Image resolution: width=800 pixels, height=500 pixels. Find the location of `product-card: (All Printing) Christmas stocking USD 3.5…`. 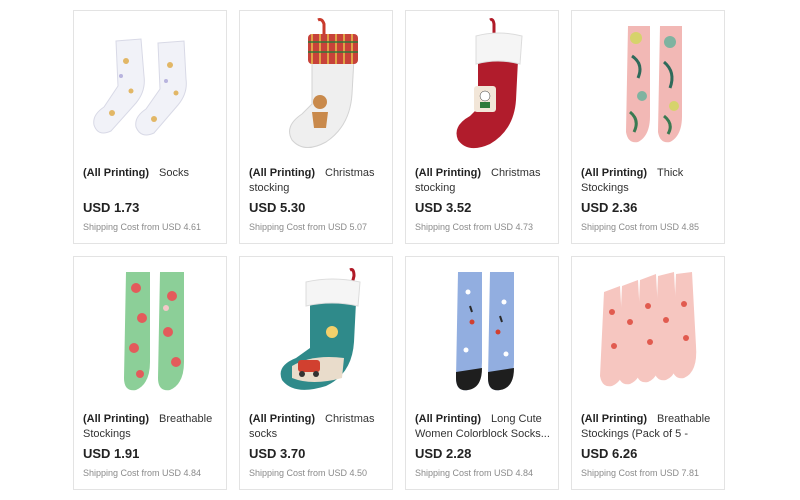

product-card: (All Printing) Christmas stocking USD 3.5… is located at coordinates (482, 127).